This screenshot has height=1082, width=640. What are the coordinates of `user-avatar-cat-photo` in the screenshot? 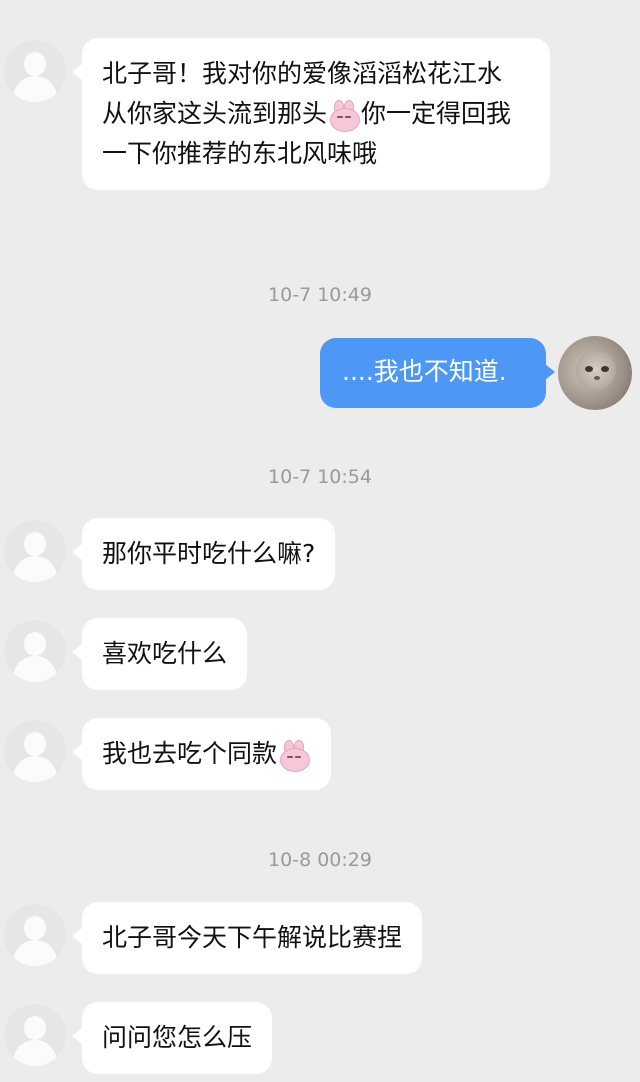 It's located at (595, 373).